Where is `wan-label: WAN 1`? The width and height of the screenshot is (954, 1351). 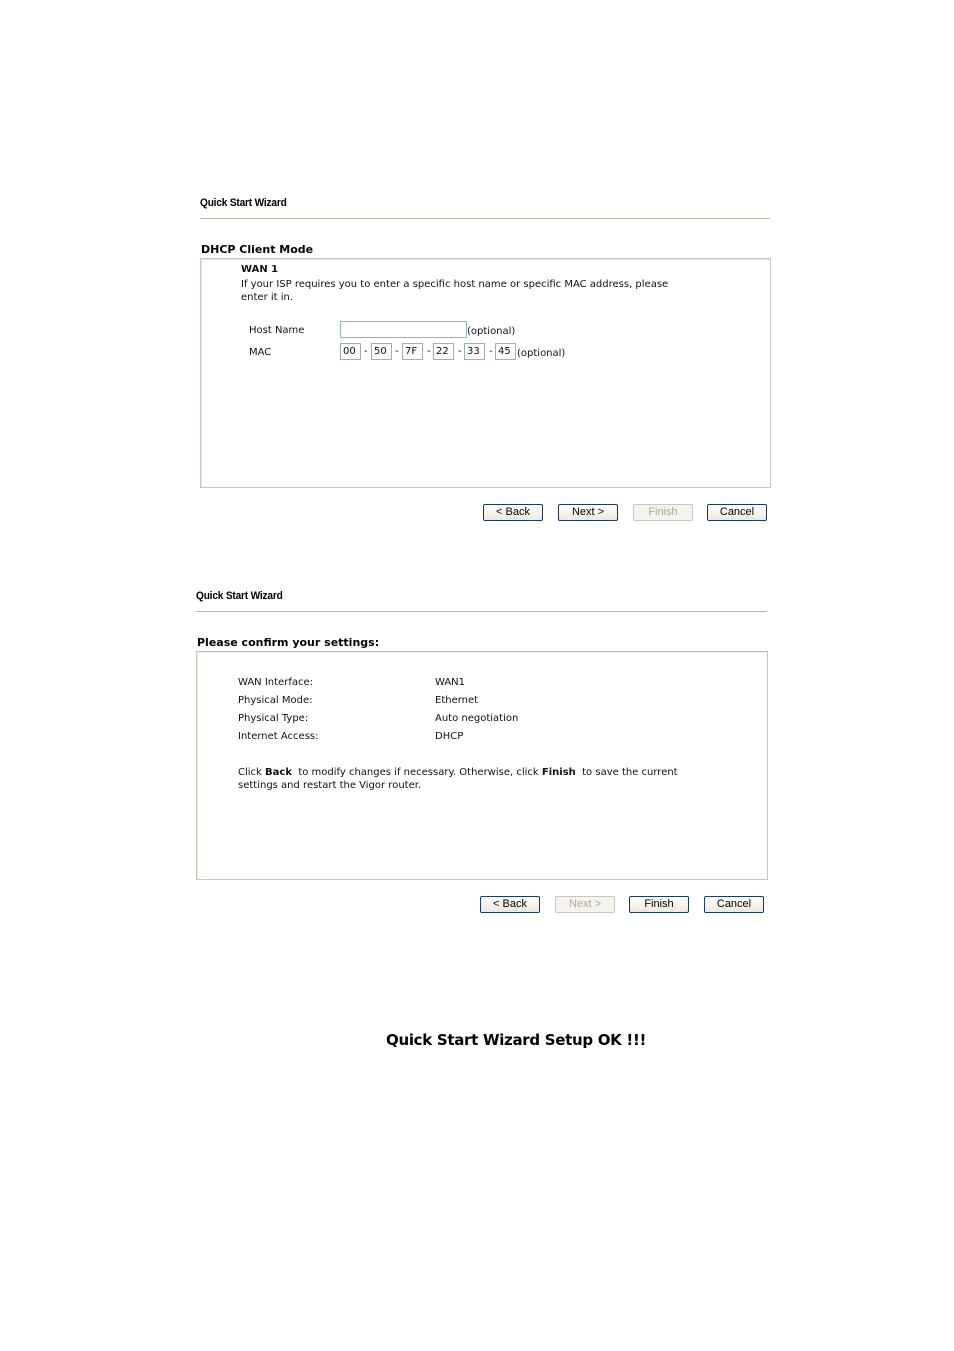 wan-label: WAN 1 is located at coordinates (260, 269).